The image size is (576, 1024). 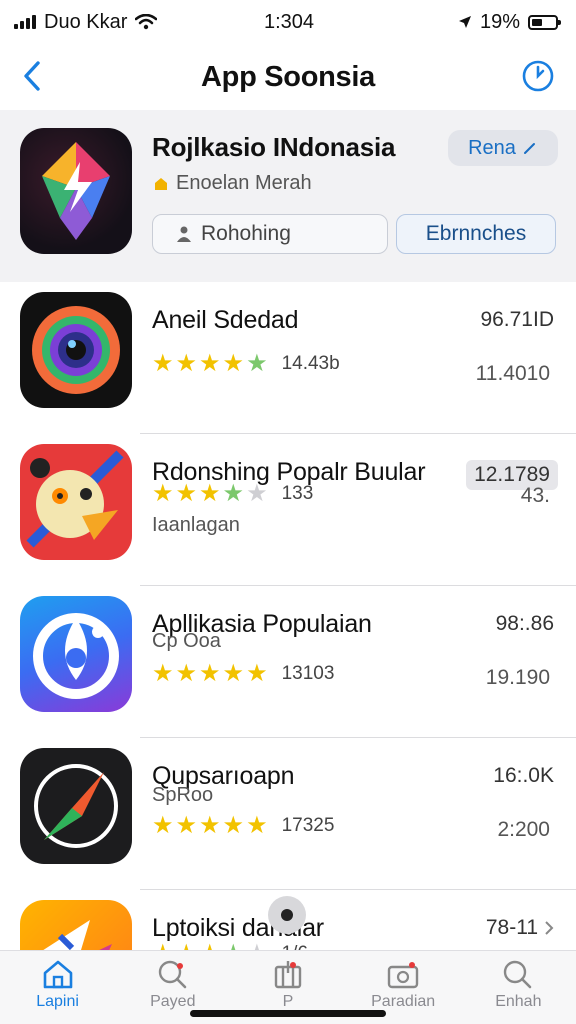 I want to click on featured-primary-label: Ebrnnches, so click(x=476, y=233).